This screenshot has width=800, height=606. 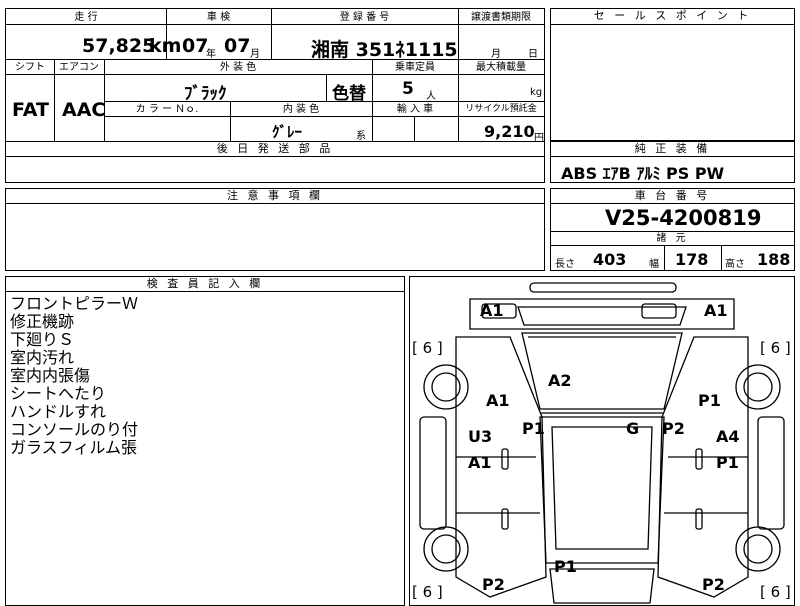 I want to click on sales-point-box: セ ー ル ス ポ イ ン ト, so click(x=672, y=74).